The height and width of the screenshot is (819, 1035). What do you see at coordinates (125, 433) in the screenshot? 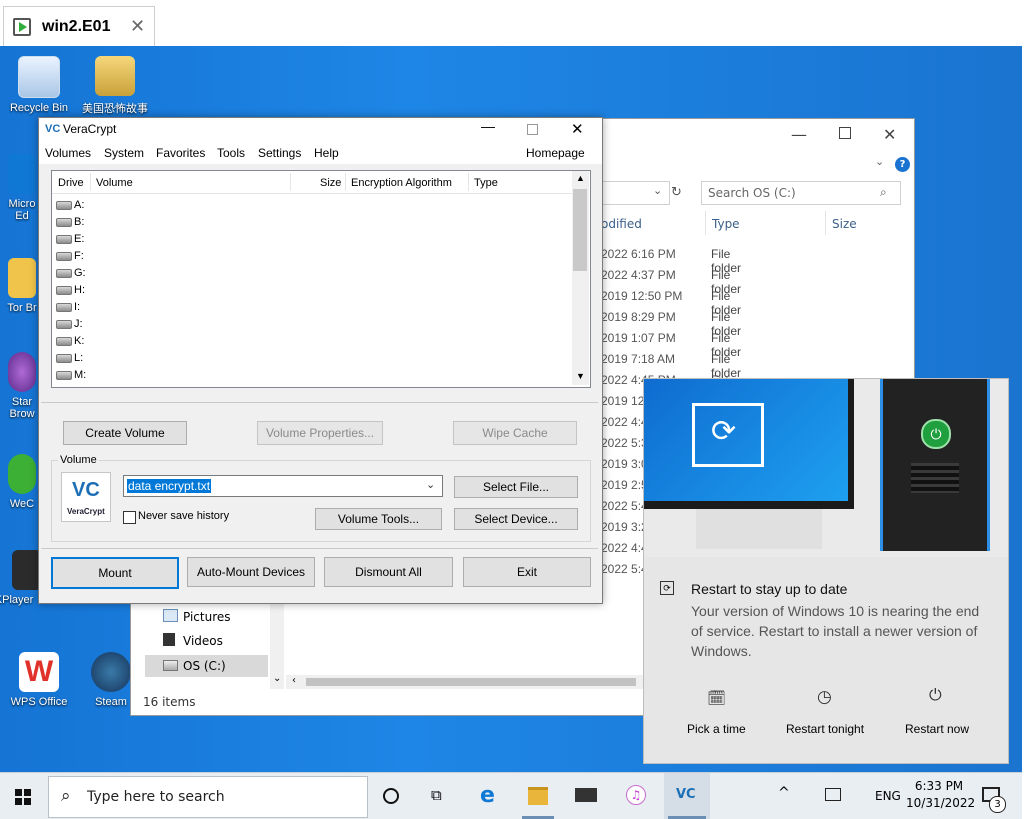
I see `create-volume-button: Create Volume` at bounding box center [125, 433].